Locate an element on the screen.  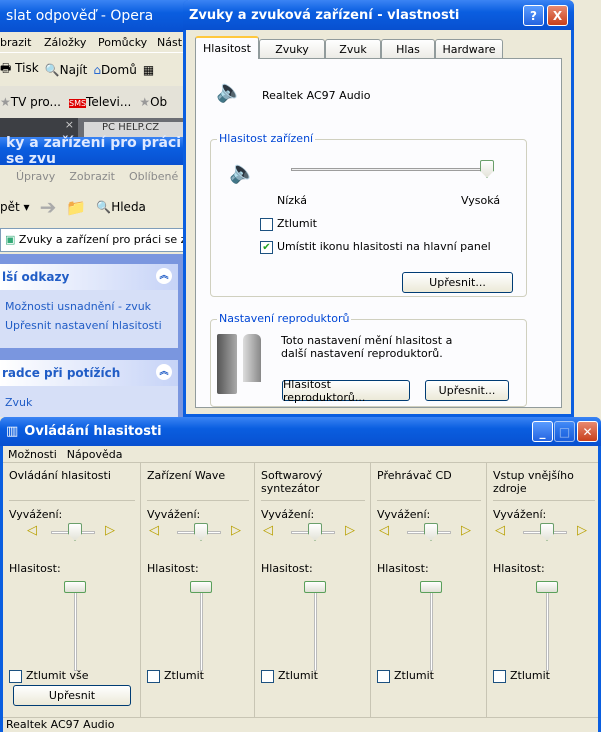
mixer-status-bar: Realtek AC97 Audio is located at coordinates (300, 724).